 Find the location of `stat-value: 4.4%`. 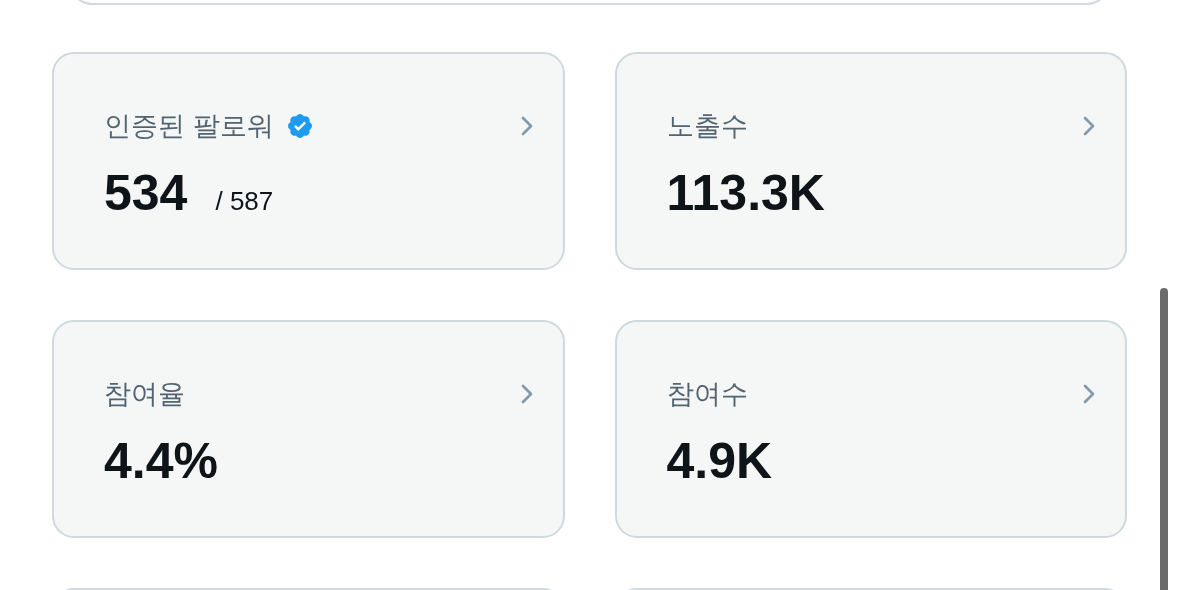

stat-value: 4.4% is located at coordinates (161, 461).